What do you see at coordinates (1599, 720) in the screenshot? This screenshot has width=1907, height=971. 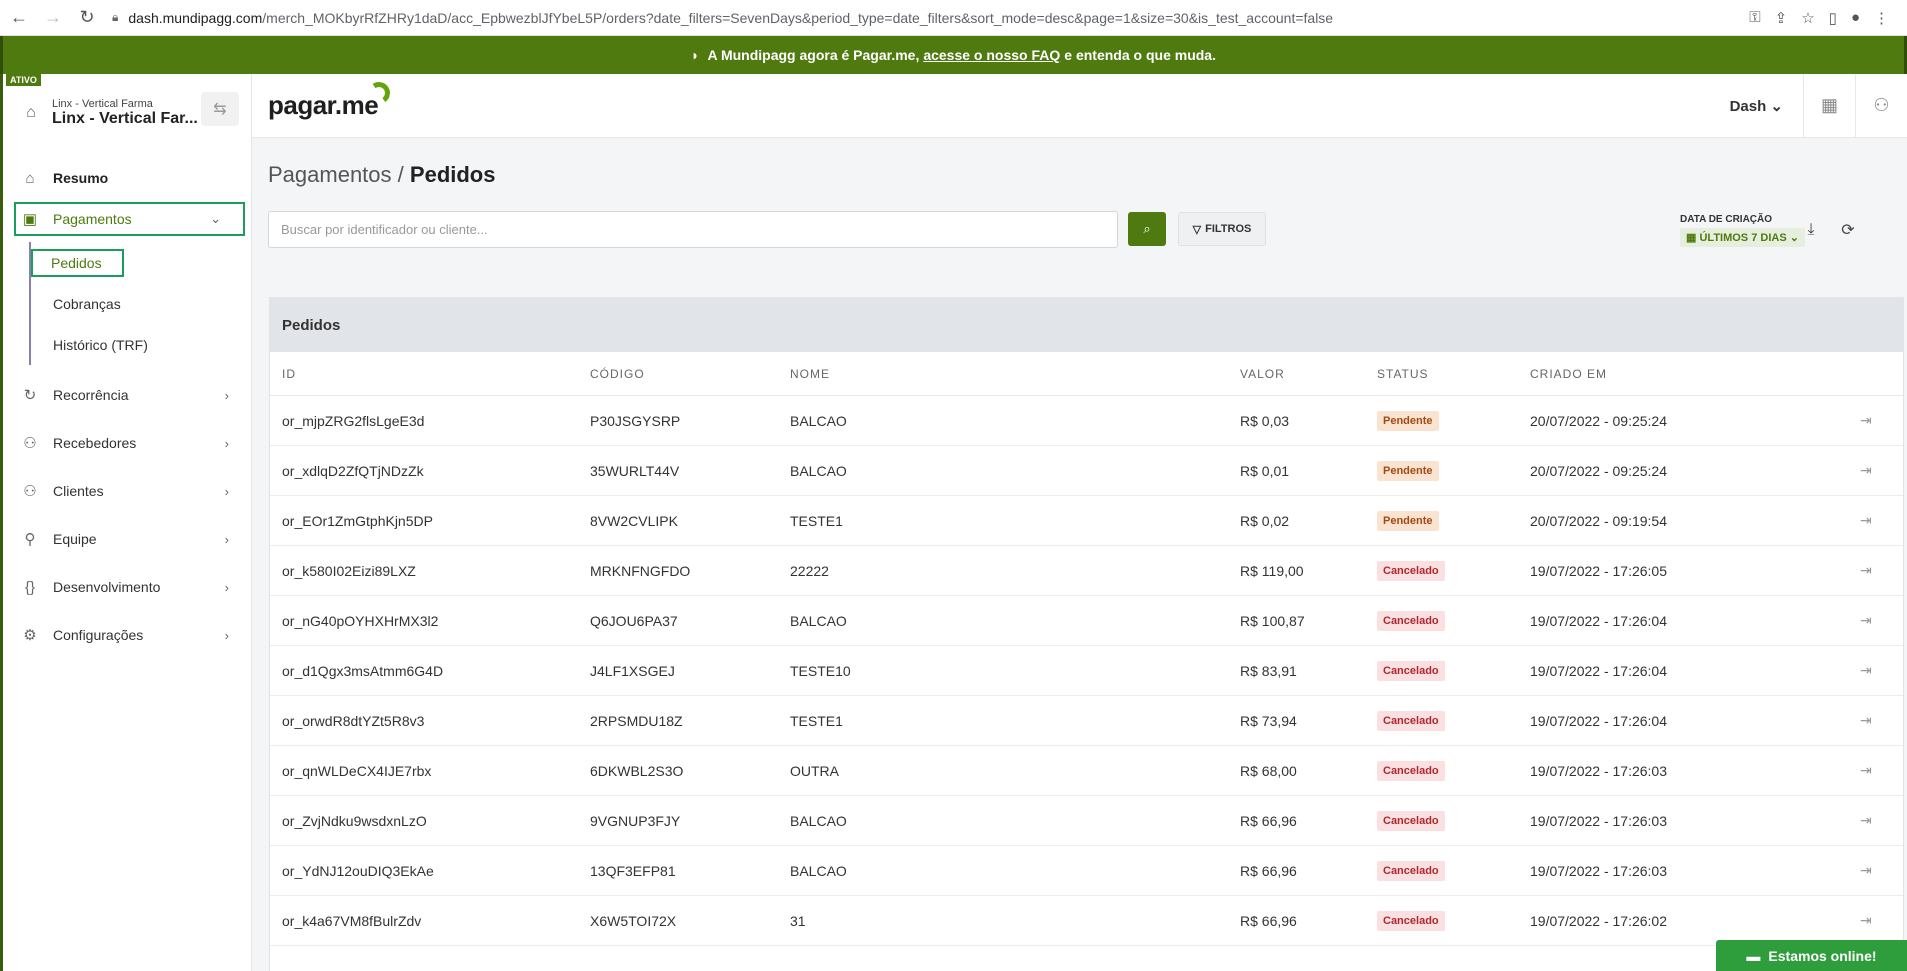 I see `cell-criado: 19/07/2022 - 17:26:04` at bounding box center [1599, 720].